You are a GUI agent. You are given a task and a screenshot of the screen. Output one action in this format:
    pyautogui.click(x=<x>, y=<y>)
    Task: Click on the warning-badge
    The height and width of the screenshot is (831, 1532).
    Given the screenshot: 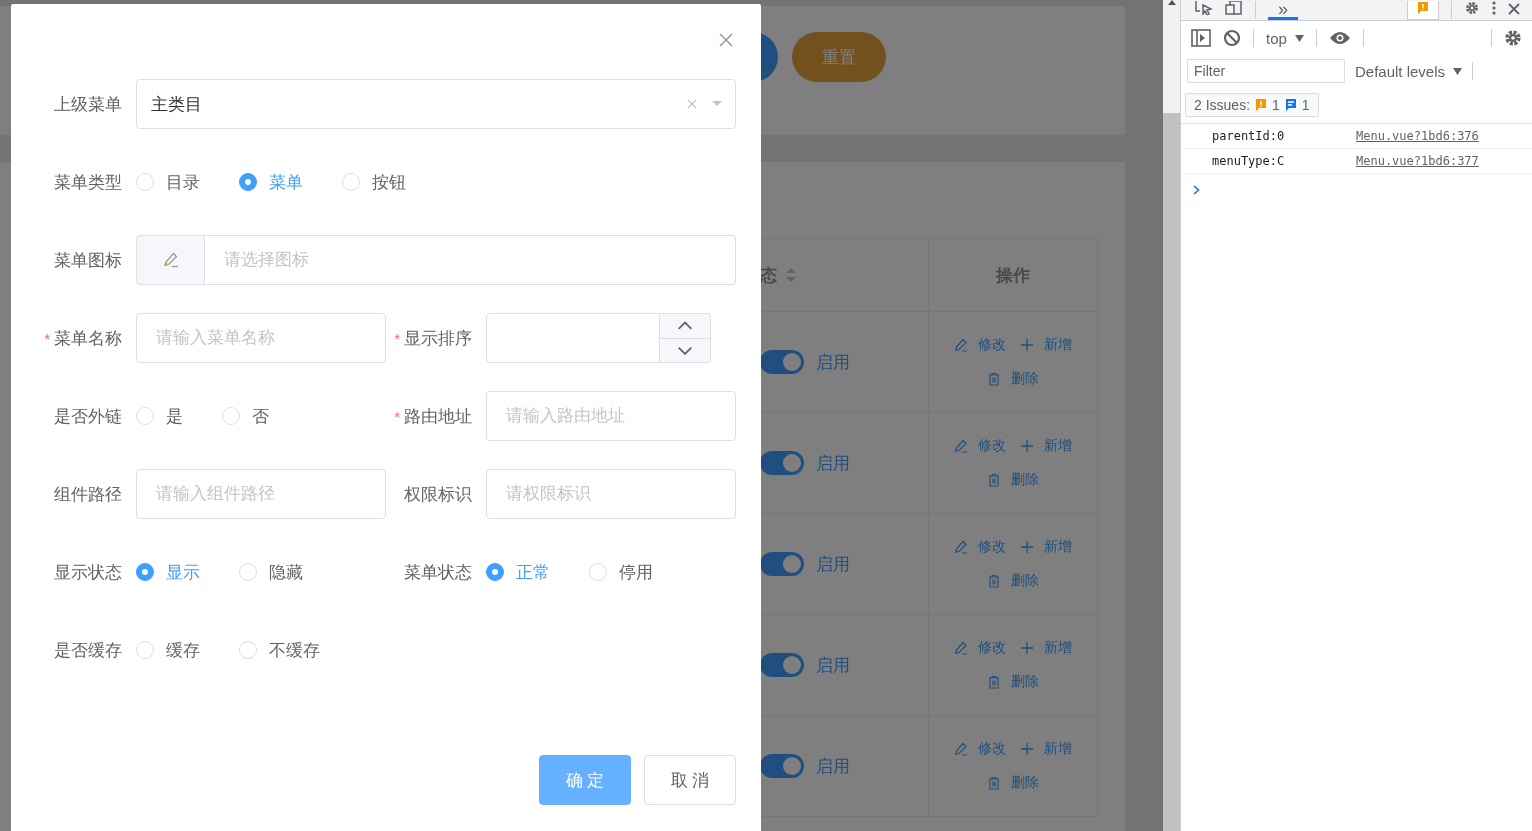 What is the action you would take?
    pyautogui.click(x=1423, y=10)
    